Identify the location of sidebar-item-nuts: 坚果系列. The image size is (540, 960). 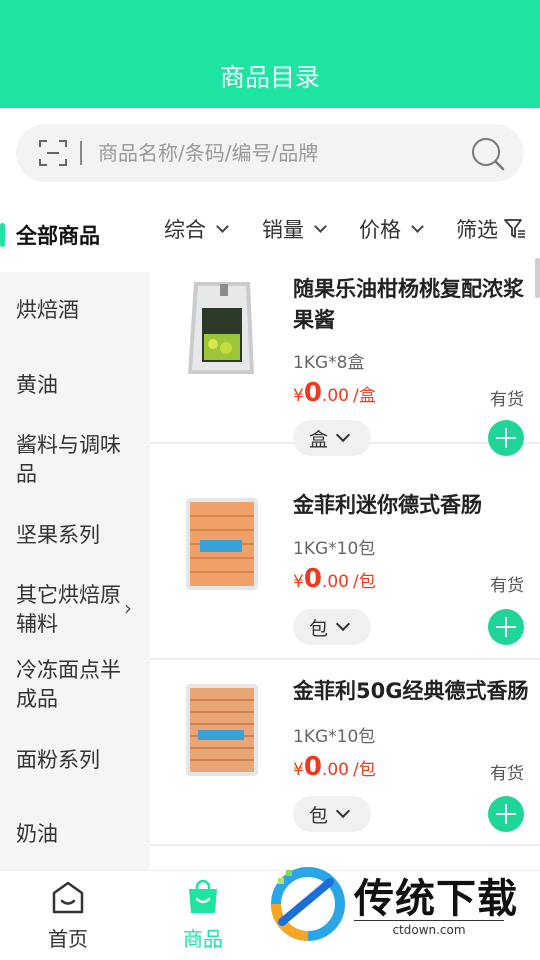
(75, 535).